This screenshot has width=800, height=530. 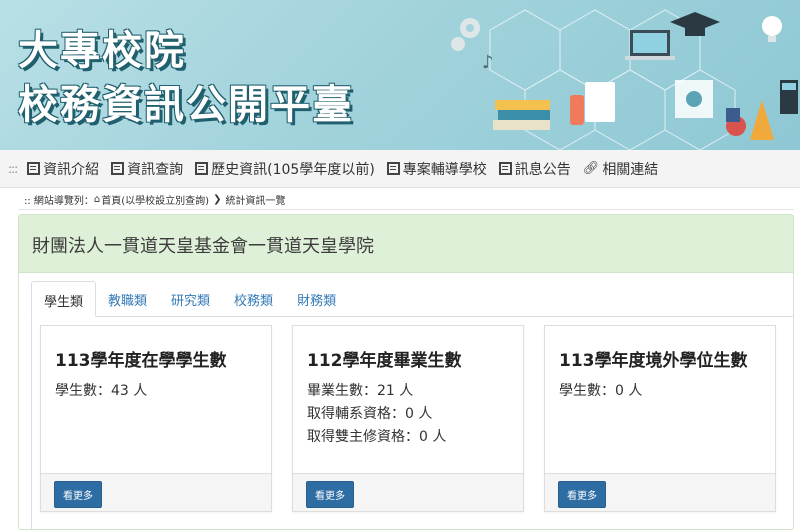 What do you see at coordinates (293, 169) in the screenshot?
I see `nav-item-label: 歷史資訊(105學年度以前)` at bounding box center [293, 169].